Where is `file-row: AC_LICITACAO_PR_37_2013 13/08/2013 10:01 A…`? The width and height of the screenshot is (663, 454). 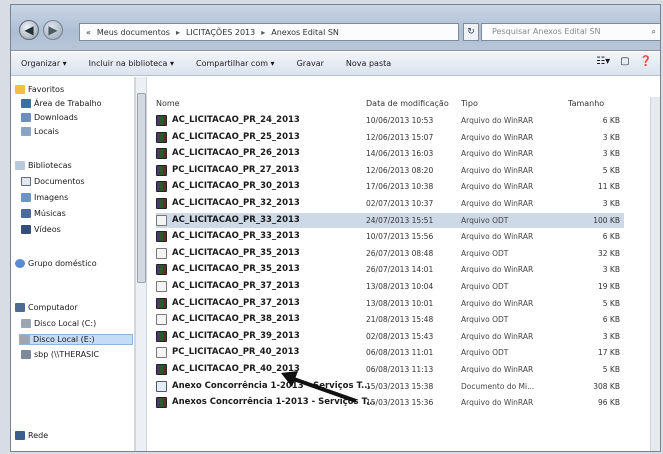 file-row: AC_LICITACAO_PR_37_2013 13/08/2013 10:01 A… is located at coordinates (390, 303).